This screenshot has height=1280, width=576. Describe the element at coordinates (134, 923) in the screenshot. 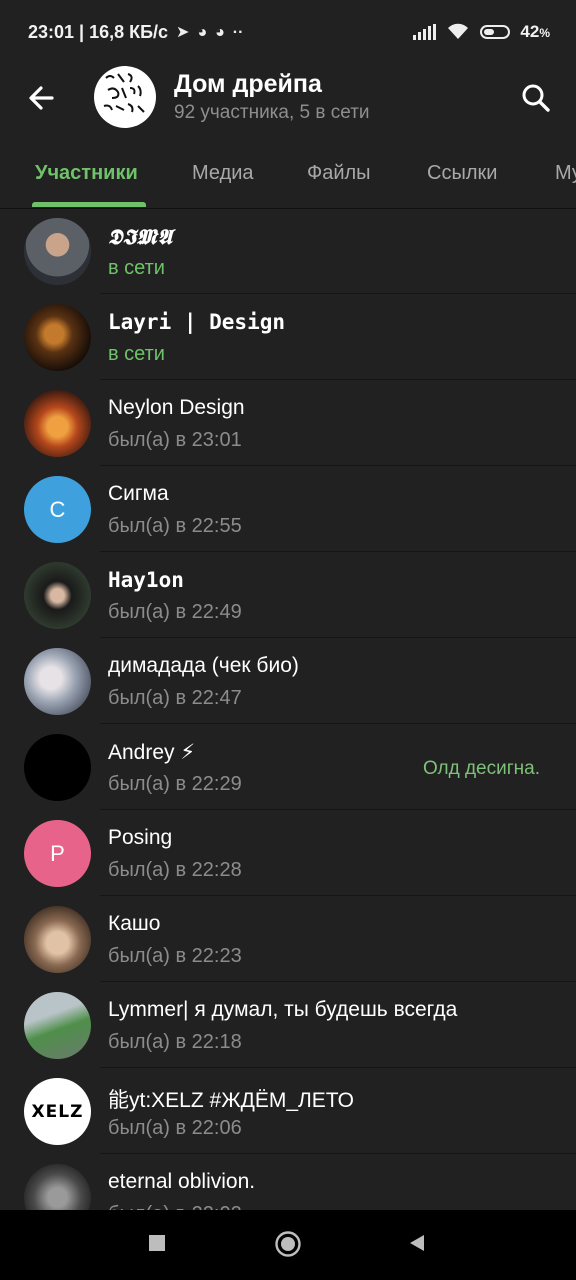

I see `member-name: Кашо` at that location.